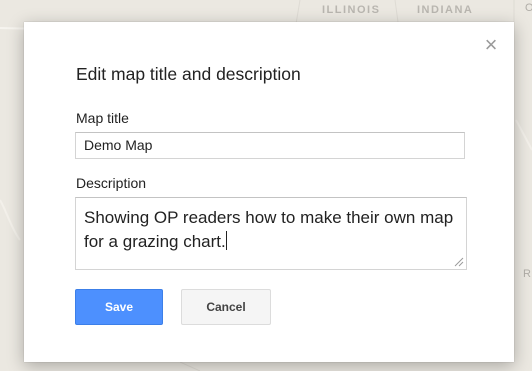 This screenshot has width=532, height=371. I want to click on map-edge-label: O, so click(528, 8).